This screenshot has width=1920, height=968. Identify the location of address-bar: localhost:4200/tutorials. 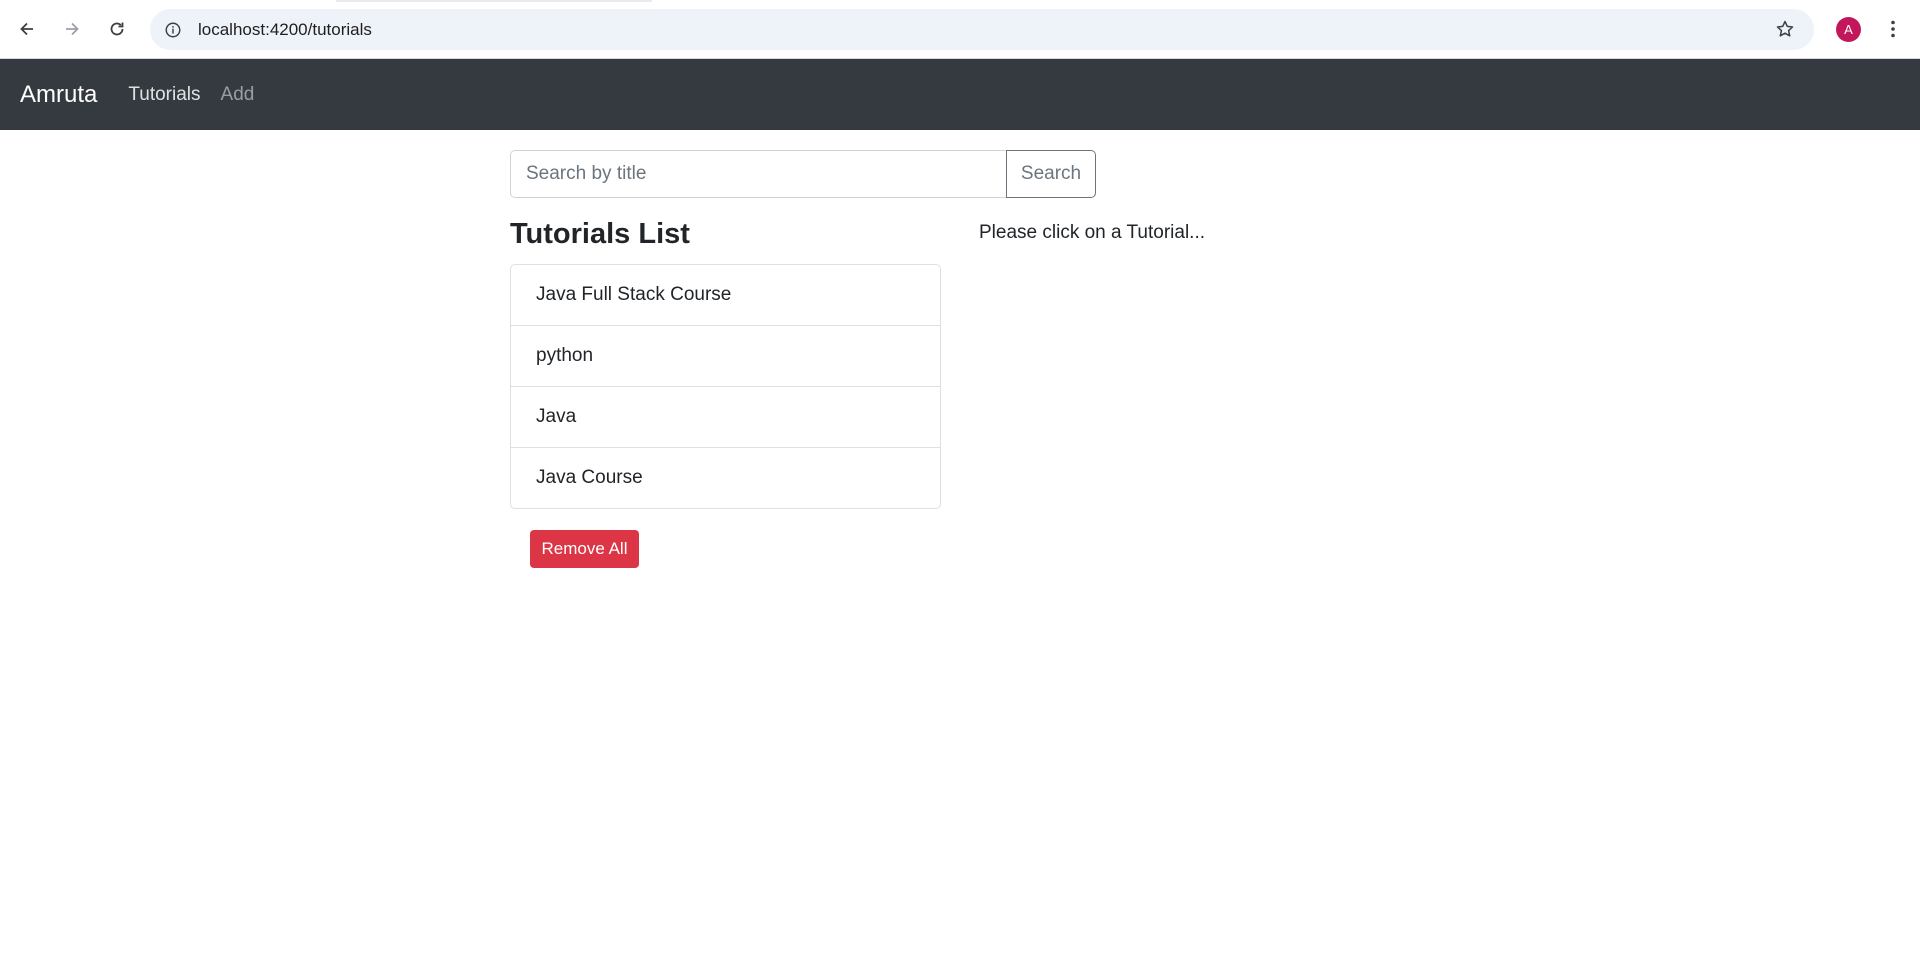
(982, 29).